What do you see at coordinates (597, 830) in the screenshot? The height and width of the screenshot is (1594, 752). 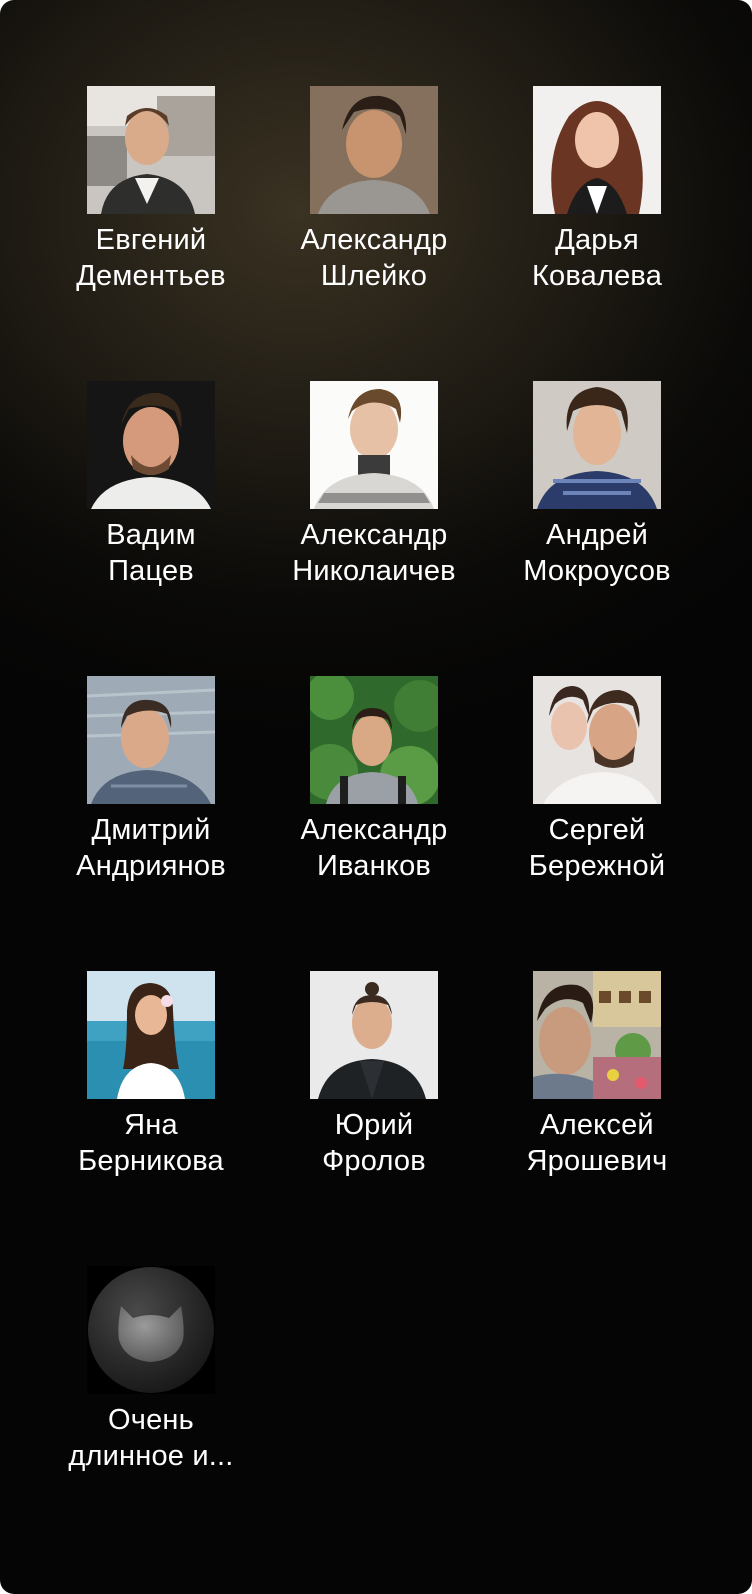 I see `contact-first-name: Сергей` at bounding box center [597, 830].